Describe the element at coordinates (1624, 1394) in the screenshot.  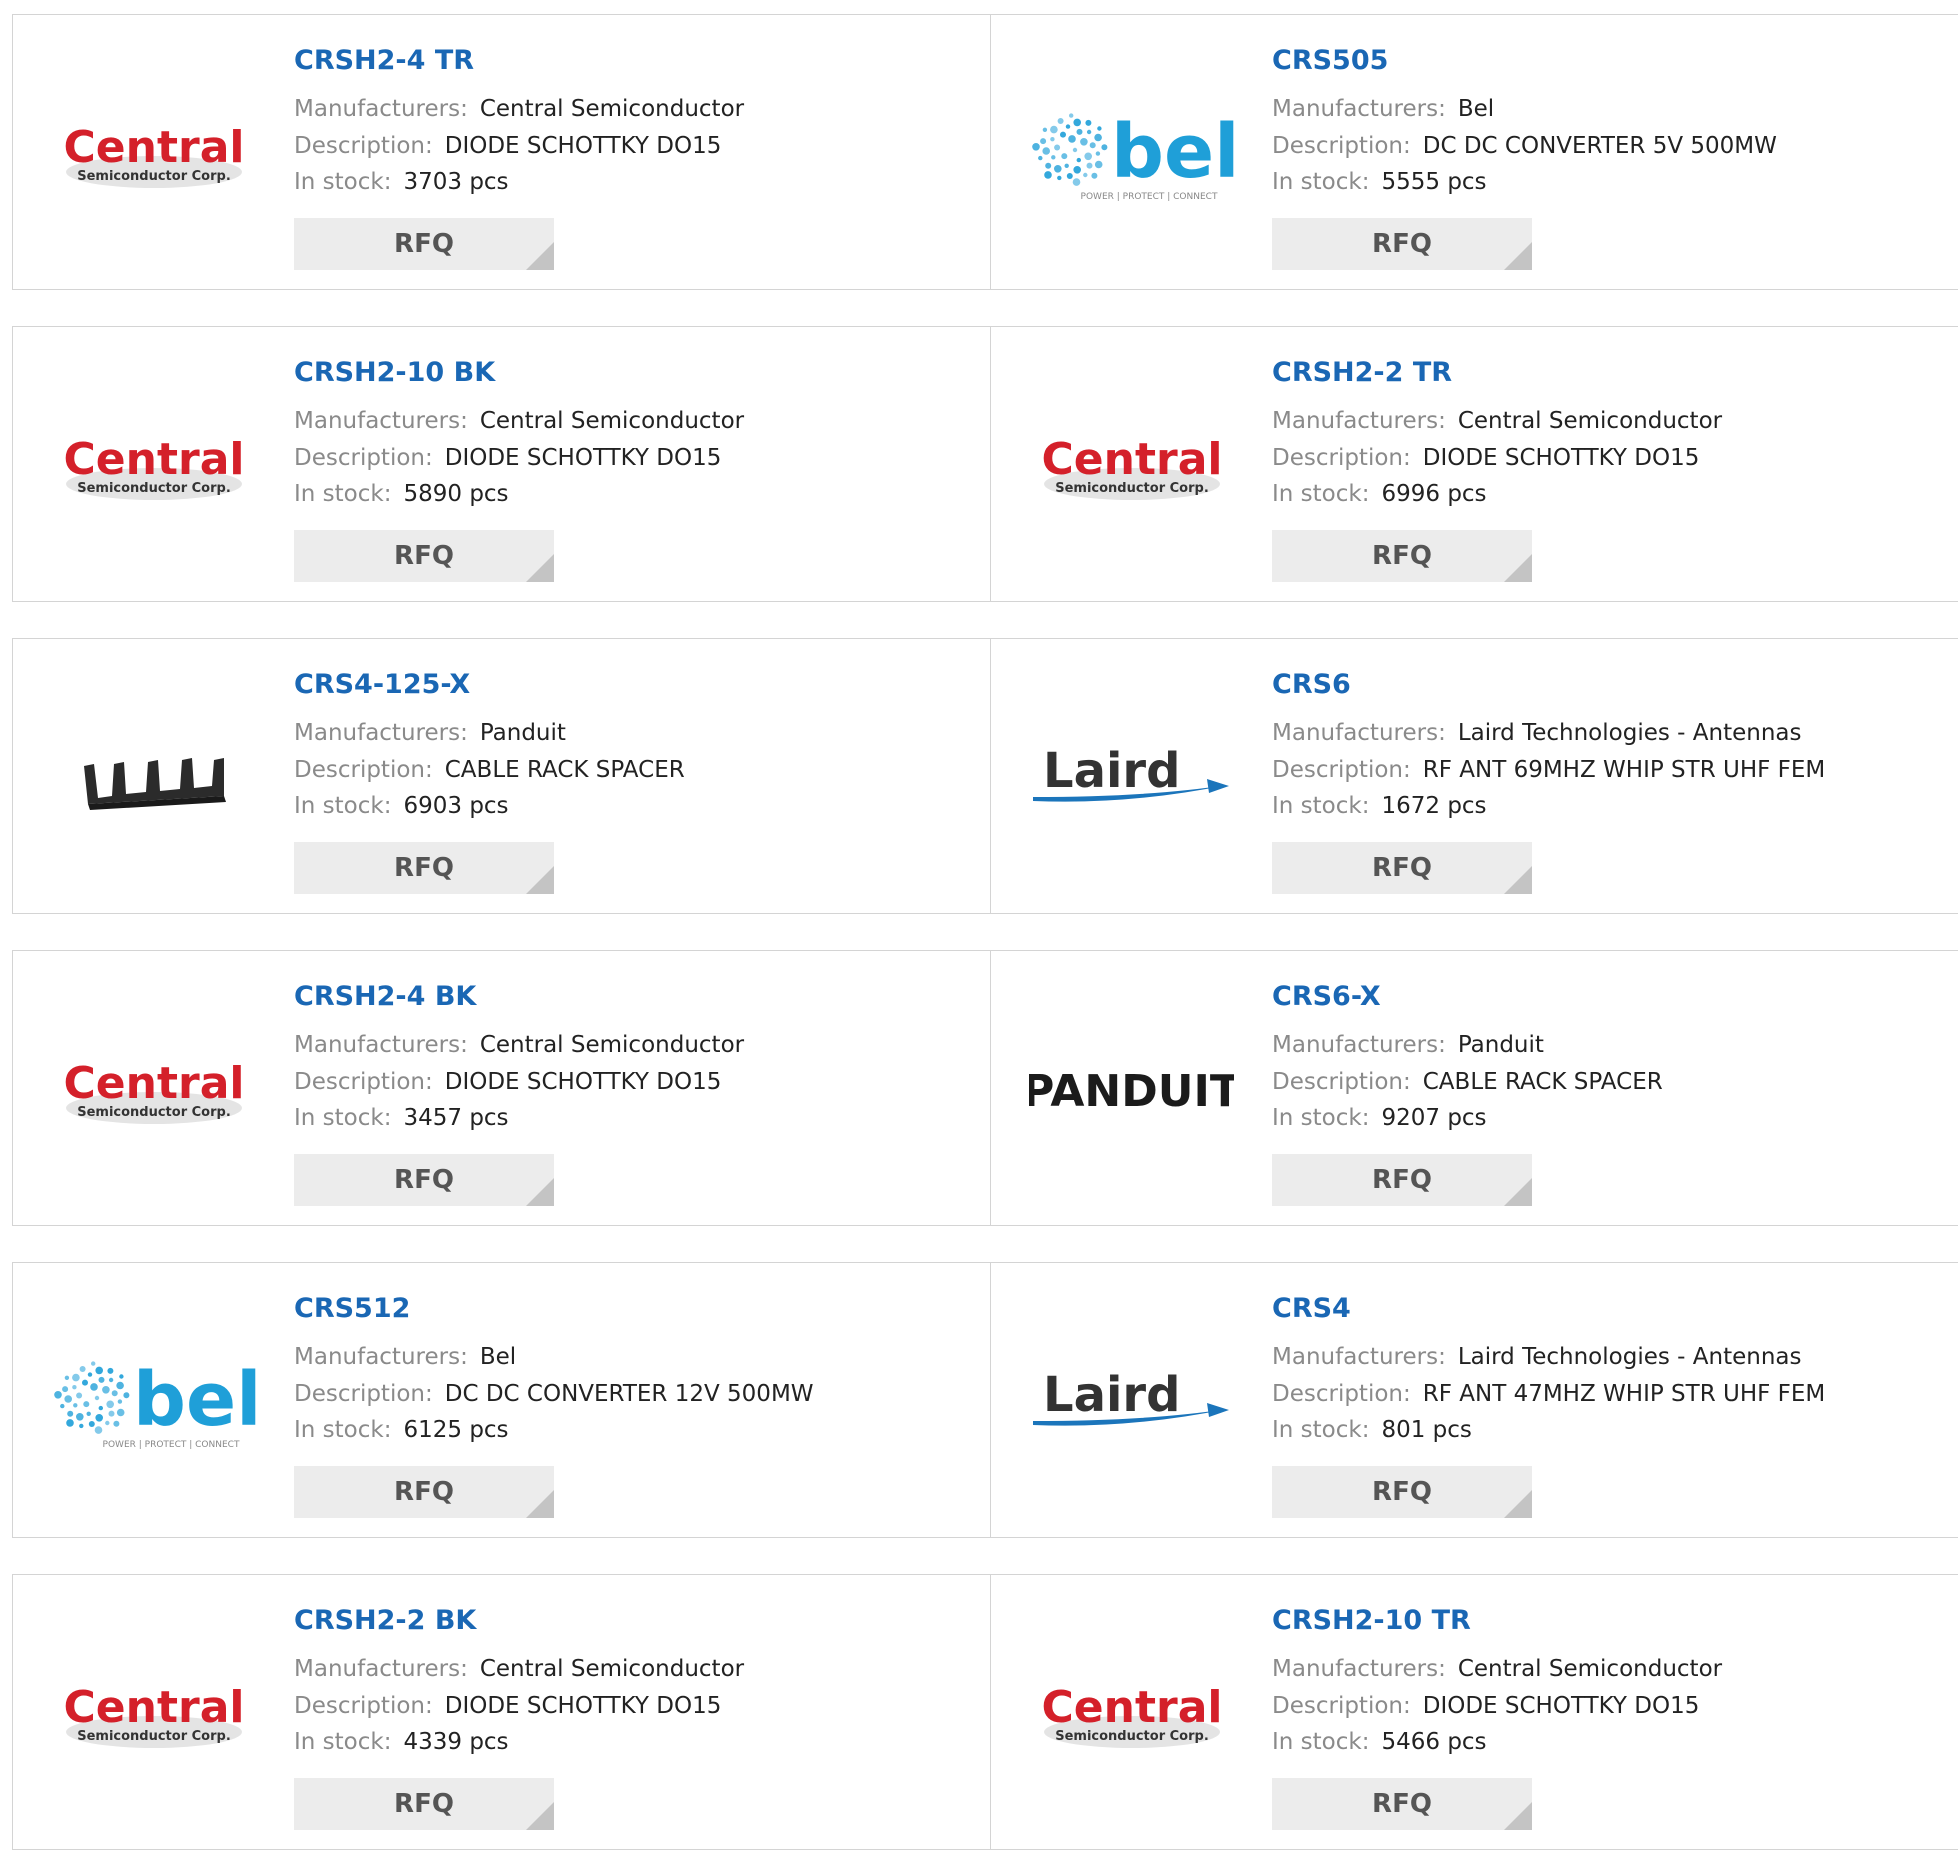
I see `description-value: RF ANT 47MHZ WHIP STR UHF FEM` at that location.